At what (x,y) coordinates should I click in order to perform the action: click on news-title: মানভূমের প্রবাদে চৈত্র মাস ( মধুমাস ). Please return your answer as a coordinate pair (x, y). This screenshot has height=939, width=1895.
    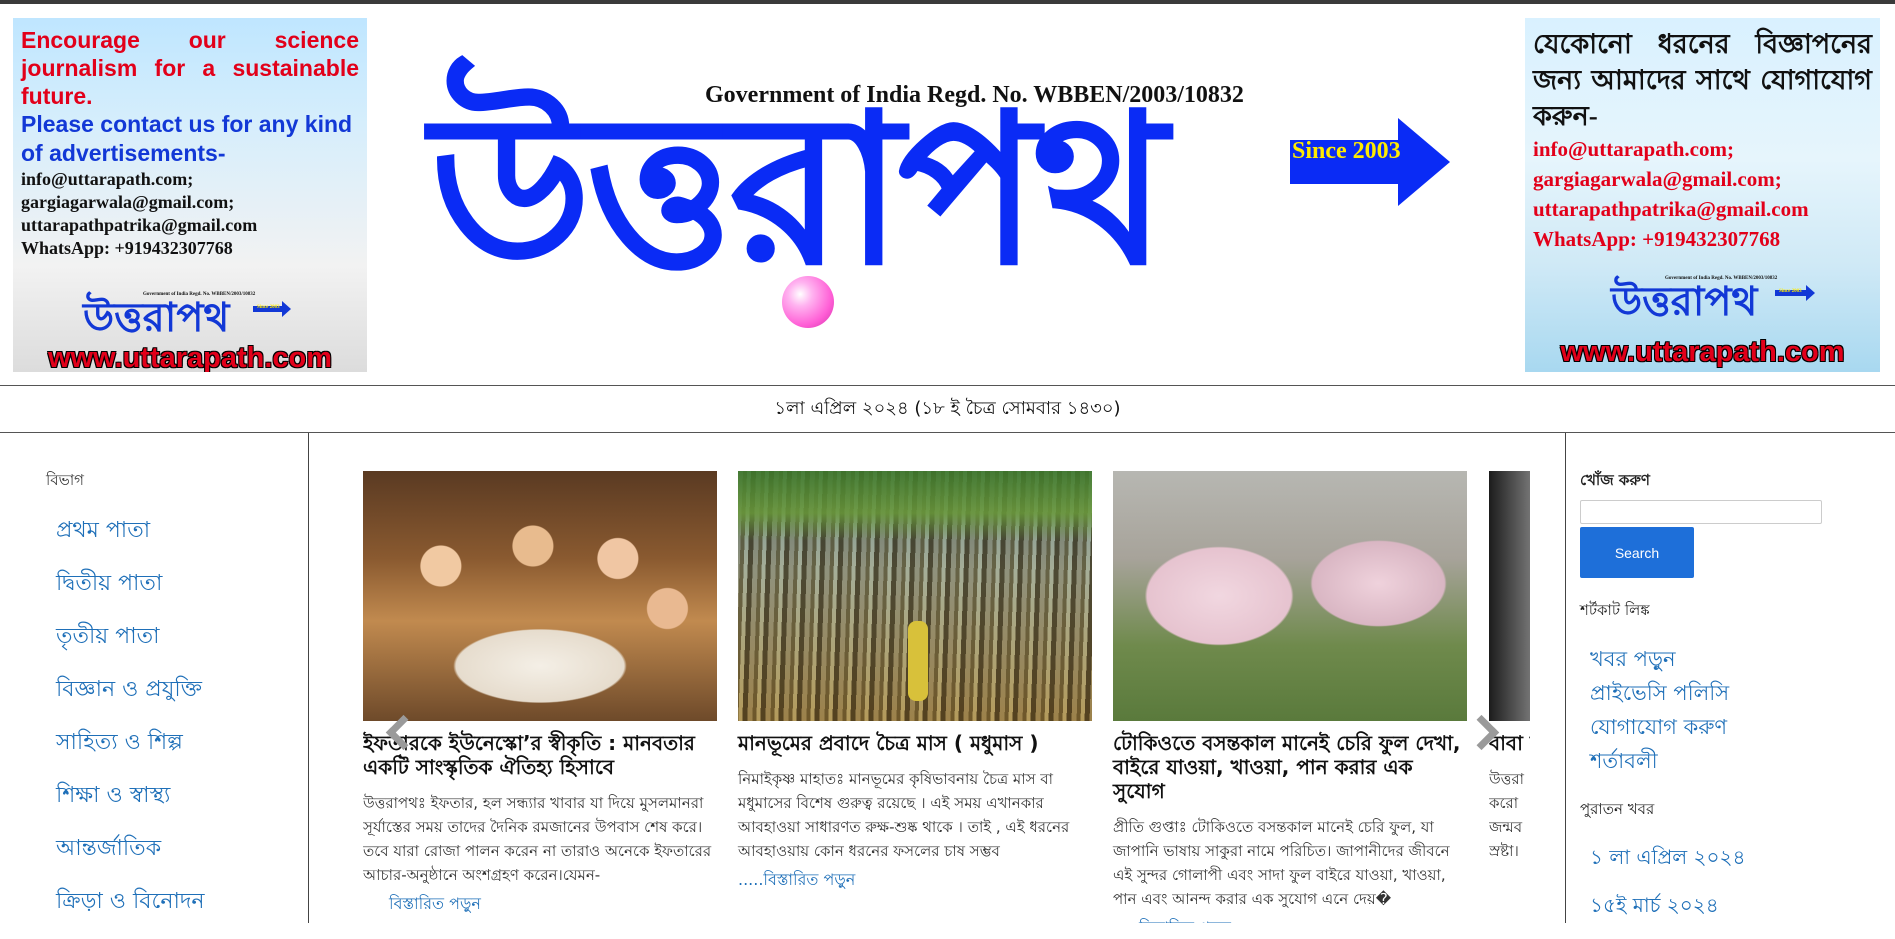
    Looking at the image, I should click on (915, 743).